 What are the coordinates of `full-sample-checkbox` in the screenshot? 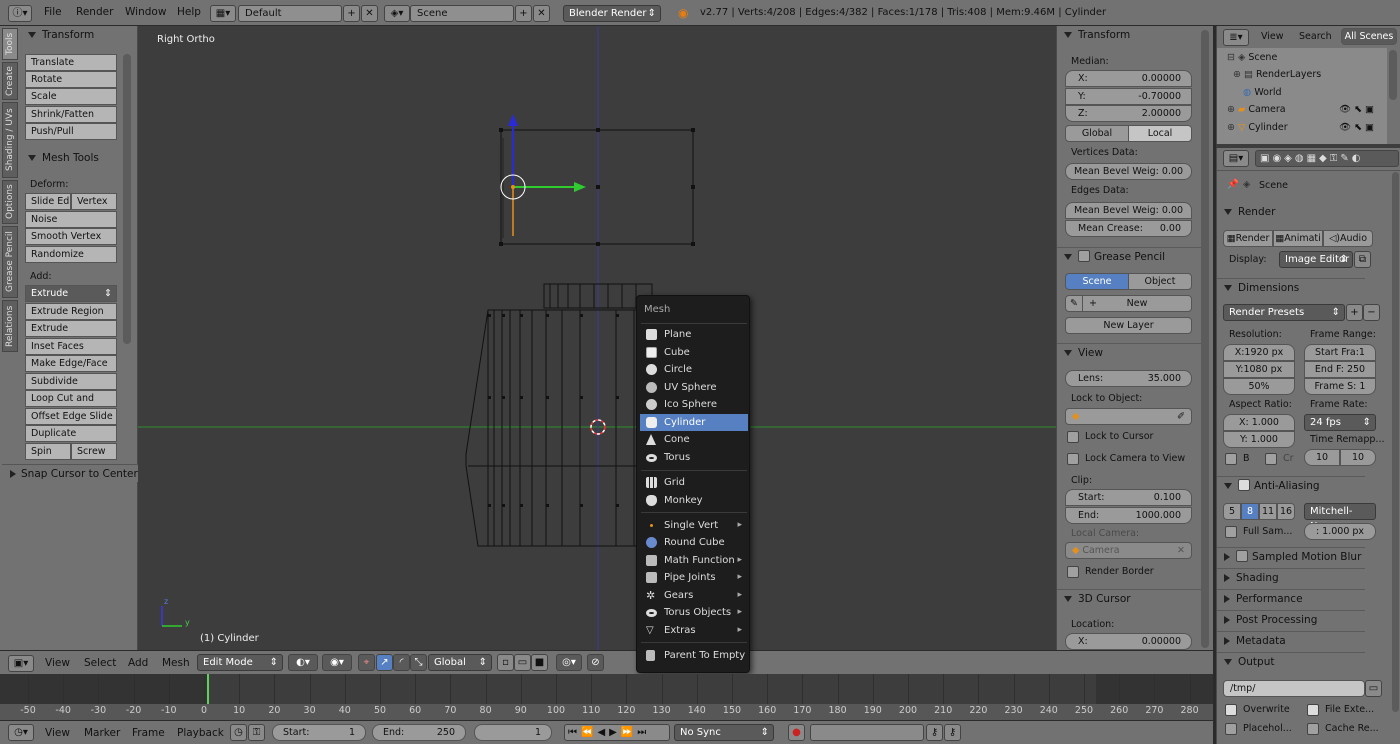 It's located at (1231, 532).